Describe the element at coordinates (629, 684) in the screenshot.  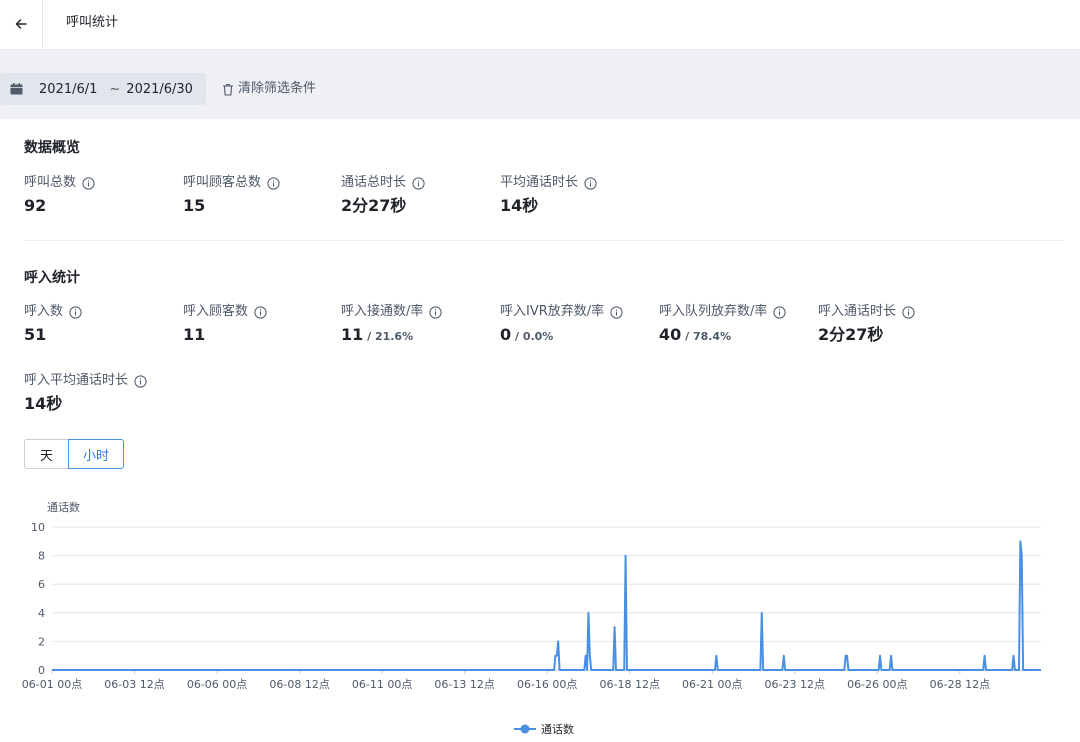
I see `x-tick-label: 06-18 12点` at that location.